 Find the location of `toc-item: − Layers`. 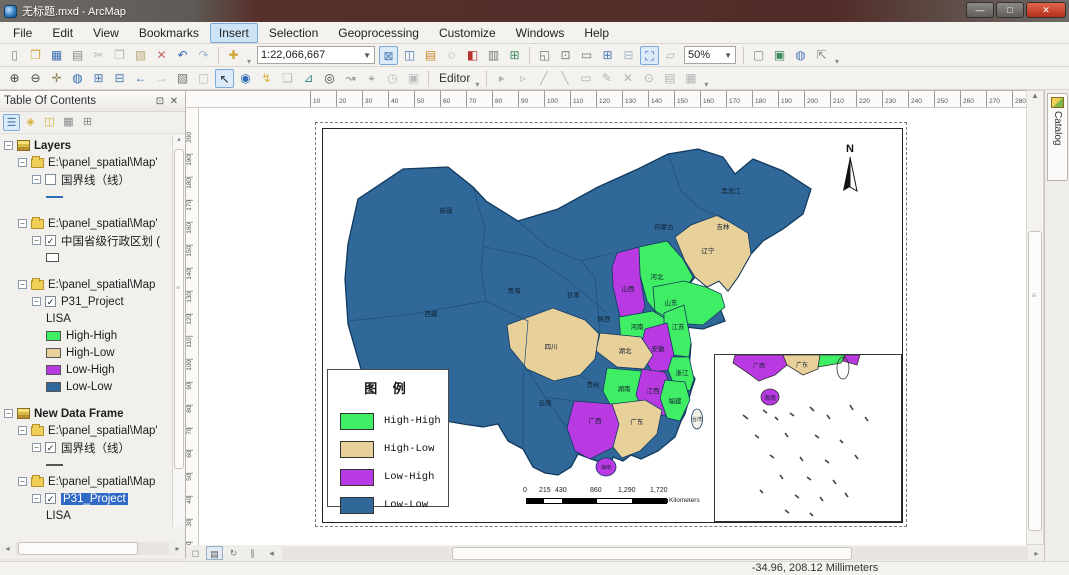

toc-item: − Layers is located at coordinates (86, 145).